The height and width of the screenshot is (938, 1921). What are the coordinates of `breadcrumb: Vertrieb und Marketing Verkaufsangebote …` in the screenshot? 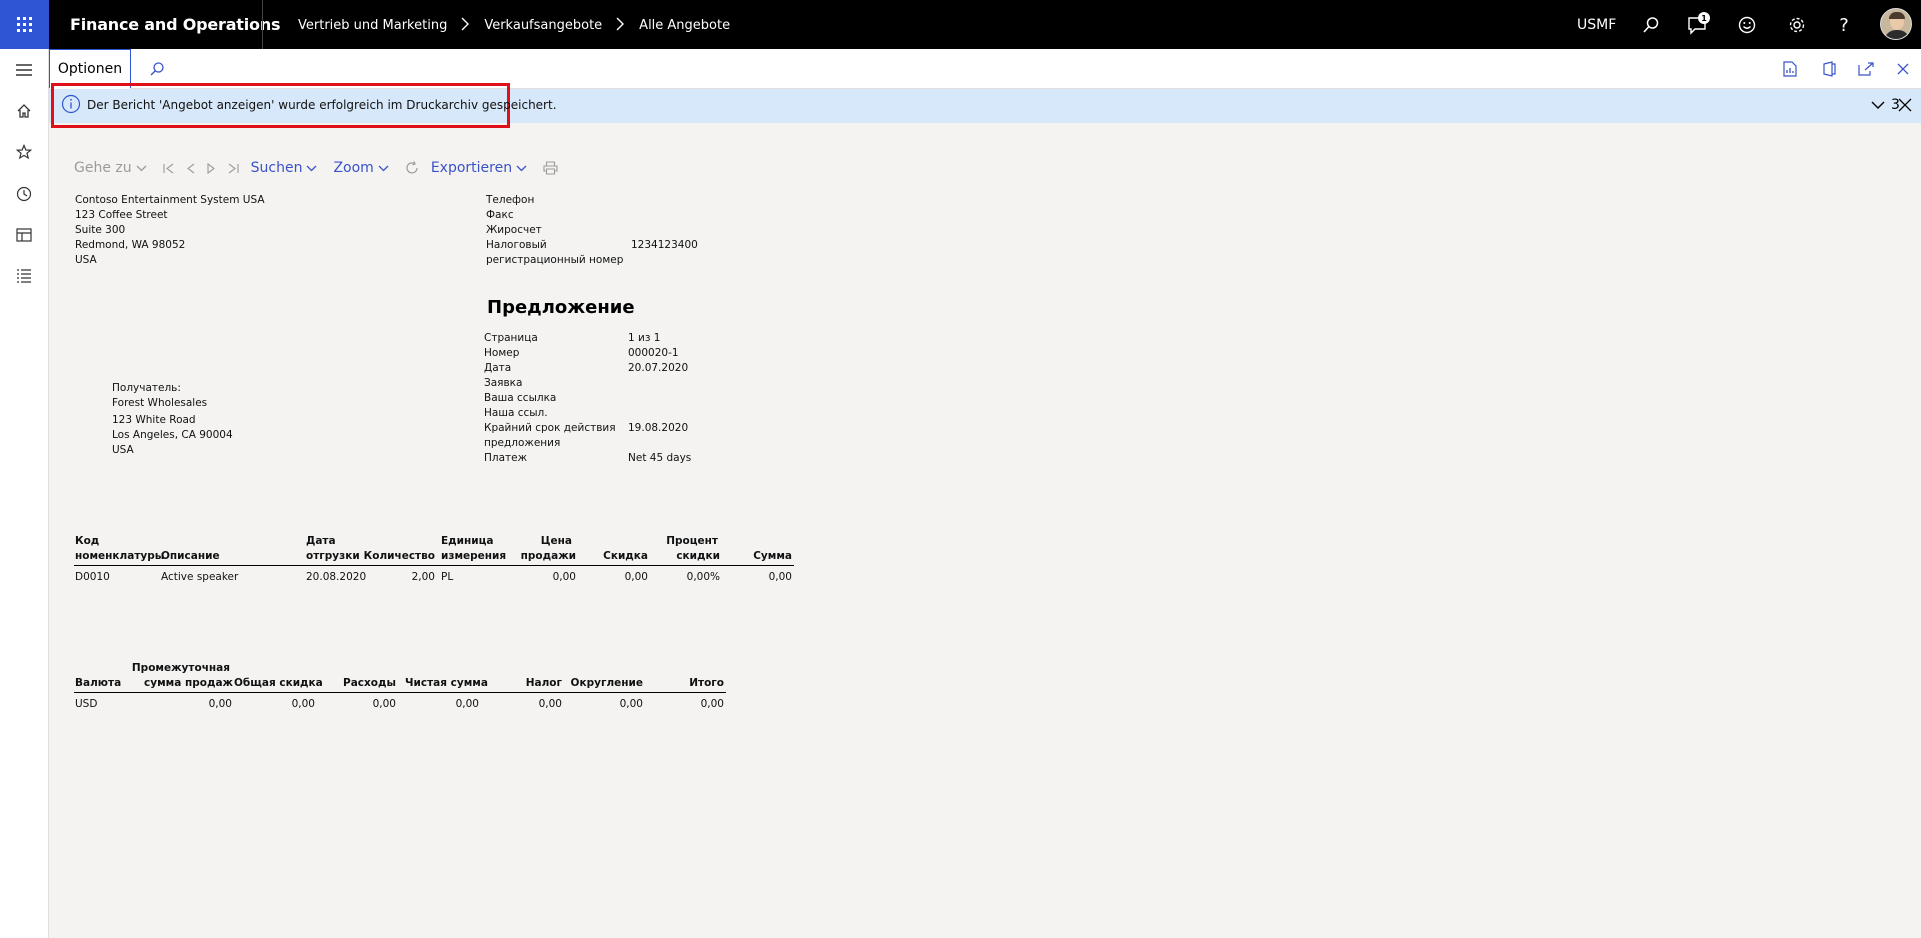 It's located at (514, 25).